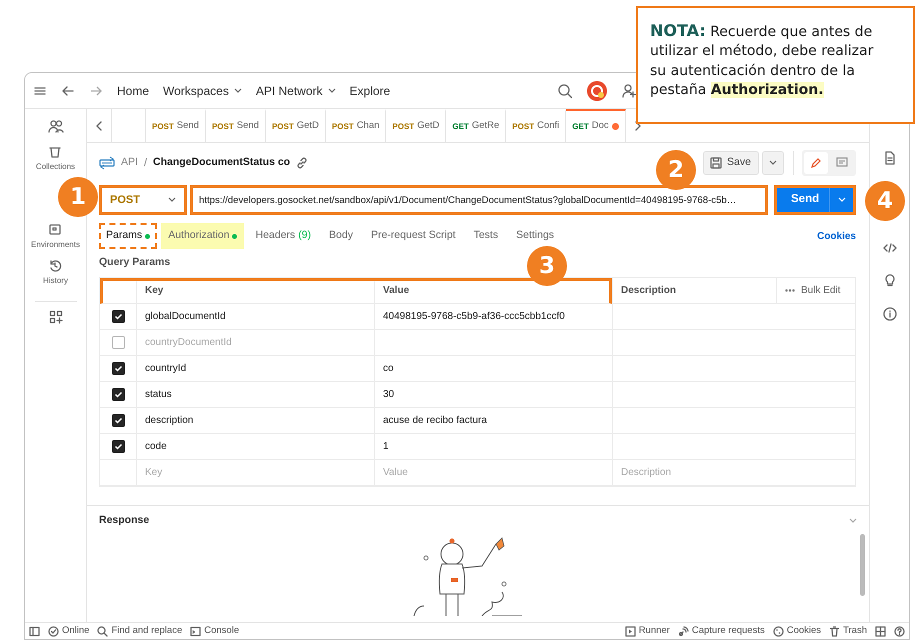 The height and width of the screenshot is (643, 917). Describe the element at coordinates (202, 91) in the screenshot. I see `nav-link: Workspaces` at that location.